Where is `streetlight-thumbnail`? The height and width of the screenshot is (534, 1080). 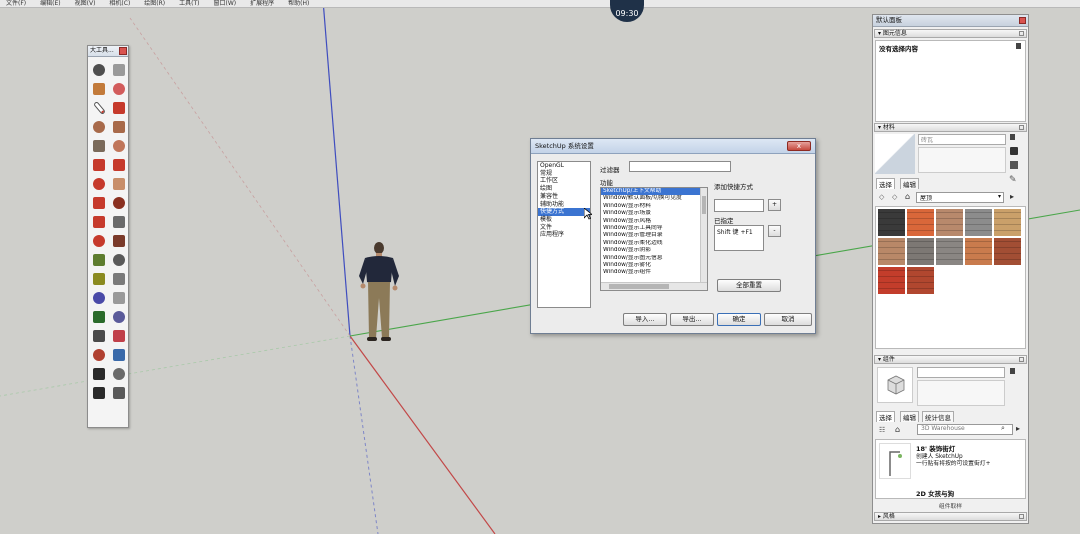 streetlight-thumbnail is located at coordinates (895, 461).